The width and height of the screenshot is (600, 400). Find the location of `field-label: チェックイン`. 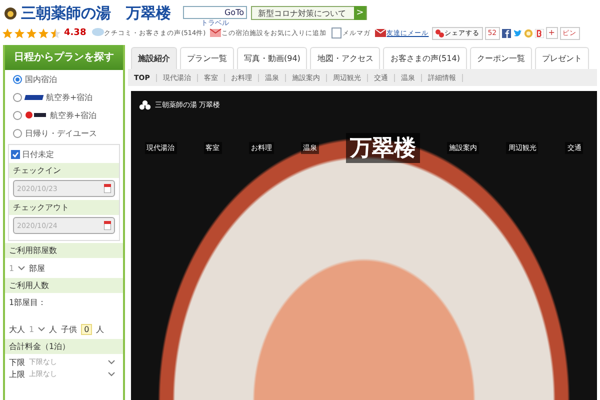

field-label: チェックイン is located at coordinates (64, 170).